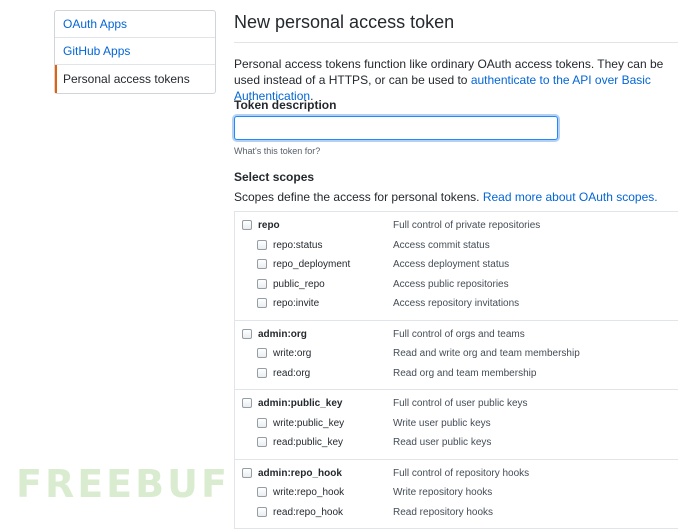  I want to click on scope-description: Full control of private repositories, so click(467, 225).